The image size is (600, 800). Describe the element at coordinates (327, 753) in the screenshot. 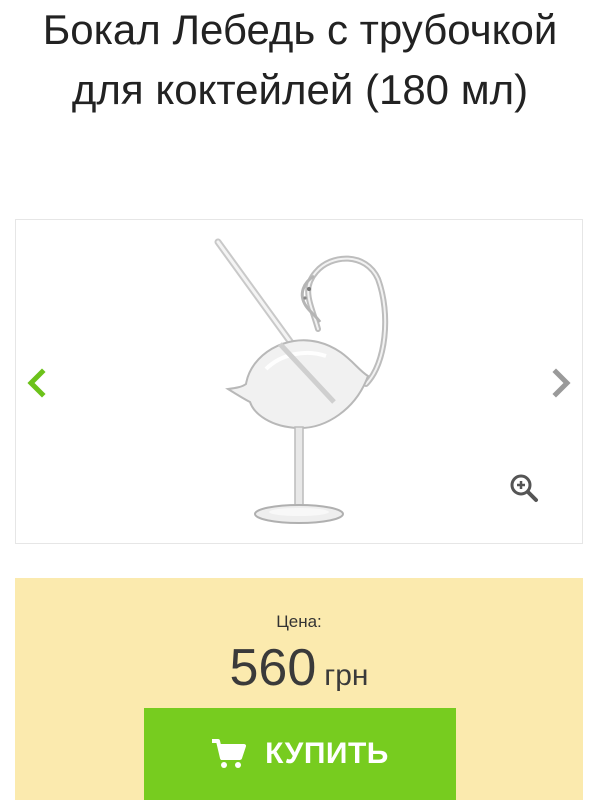

I see `buy-button-label: КУПИТЬ` at that location.